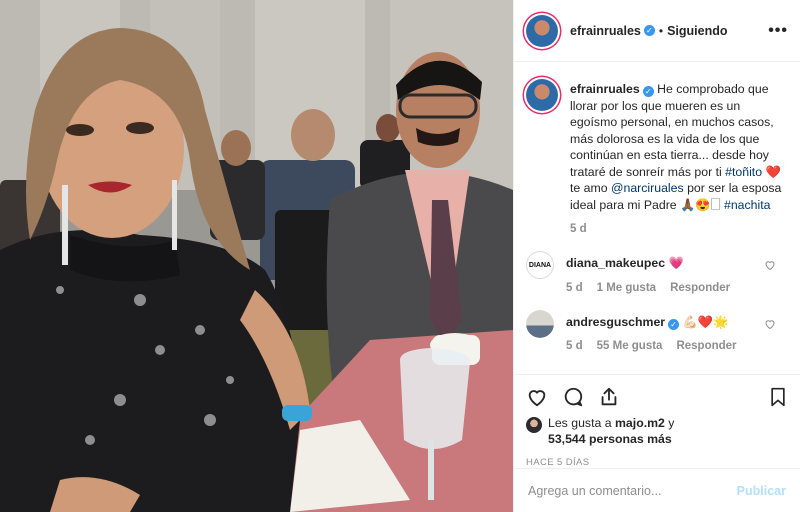  I want to click on post-timestamp: HACE 5 DÍAS, so click(657, 462).